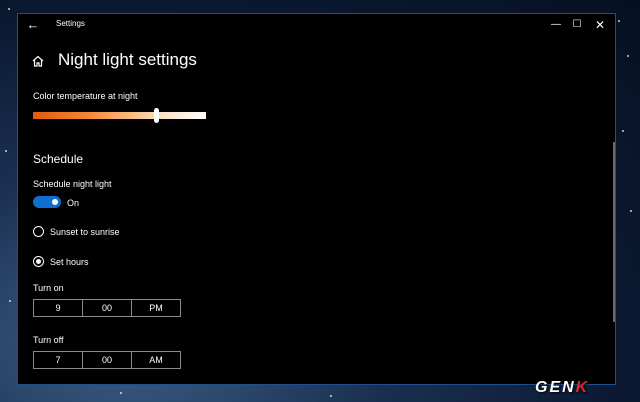  What do you see at coordinates (38, 231) in the screenshot?
I see `radio-sunset-to-sunrise` at bounding box center [38, 231].